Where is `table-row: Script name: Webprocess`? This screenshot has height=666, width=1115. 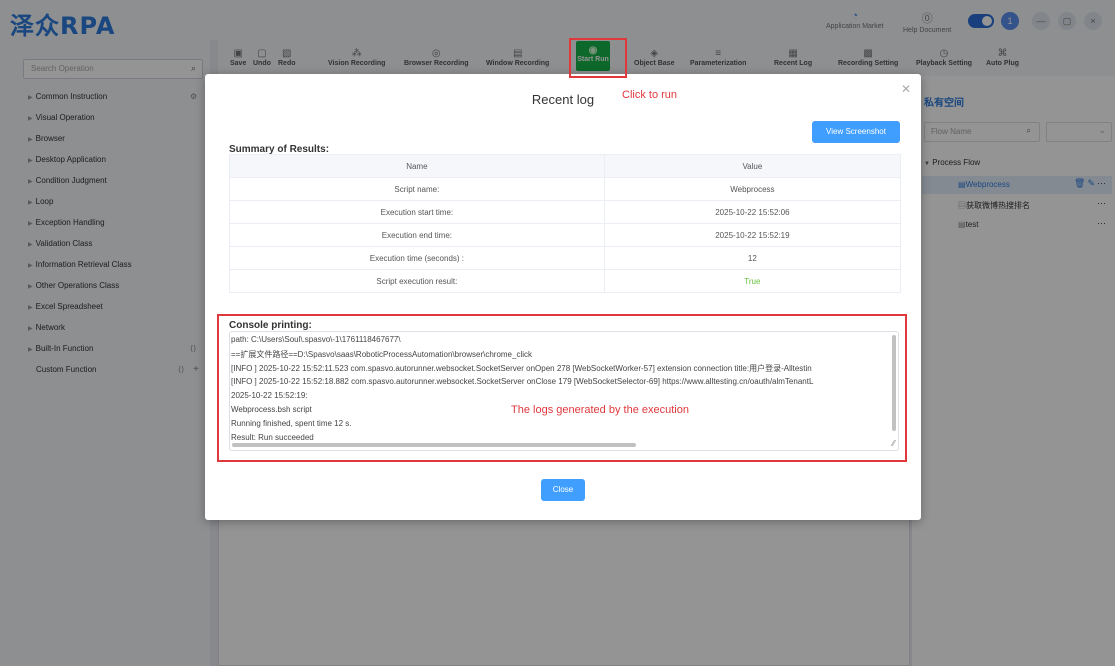 table-row: Script name: Webprocess is located at coordinates (565, 189).